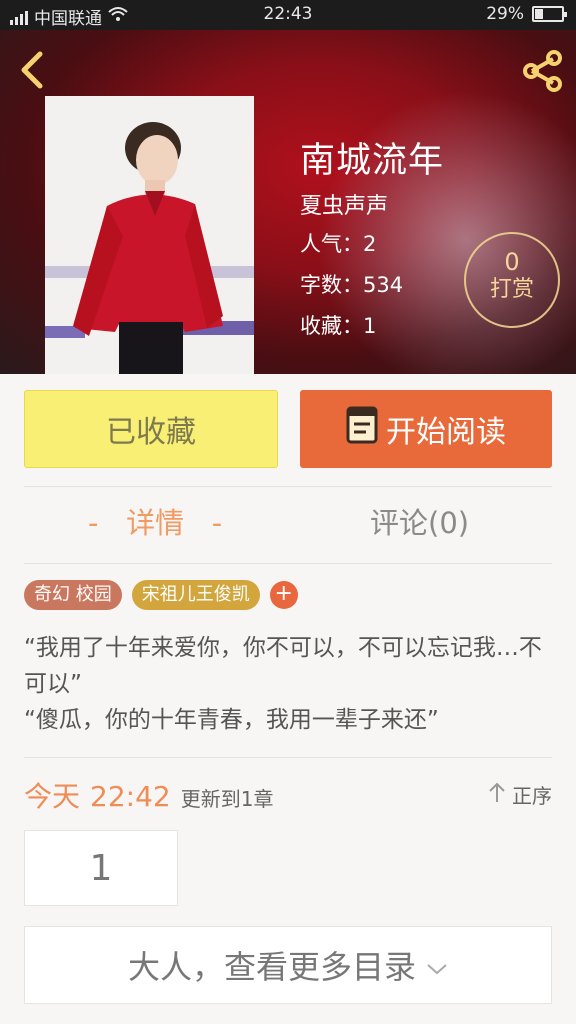 The width and height of the screenshot is (576, 1024). I want to click on update-time: 22:42, so click(130, 796).